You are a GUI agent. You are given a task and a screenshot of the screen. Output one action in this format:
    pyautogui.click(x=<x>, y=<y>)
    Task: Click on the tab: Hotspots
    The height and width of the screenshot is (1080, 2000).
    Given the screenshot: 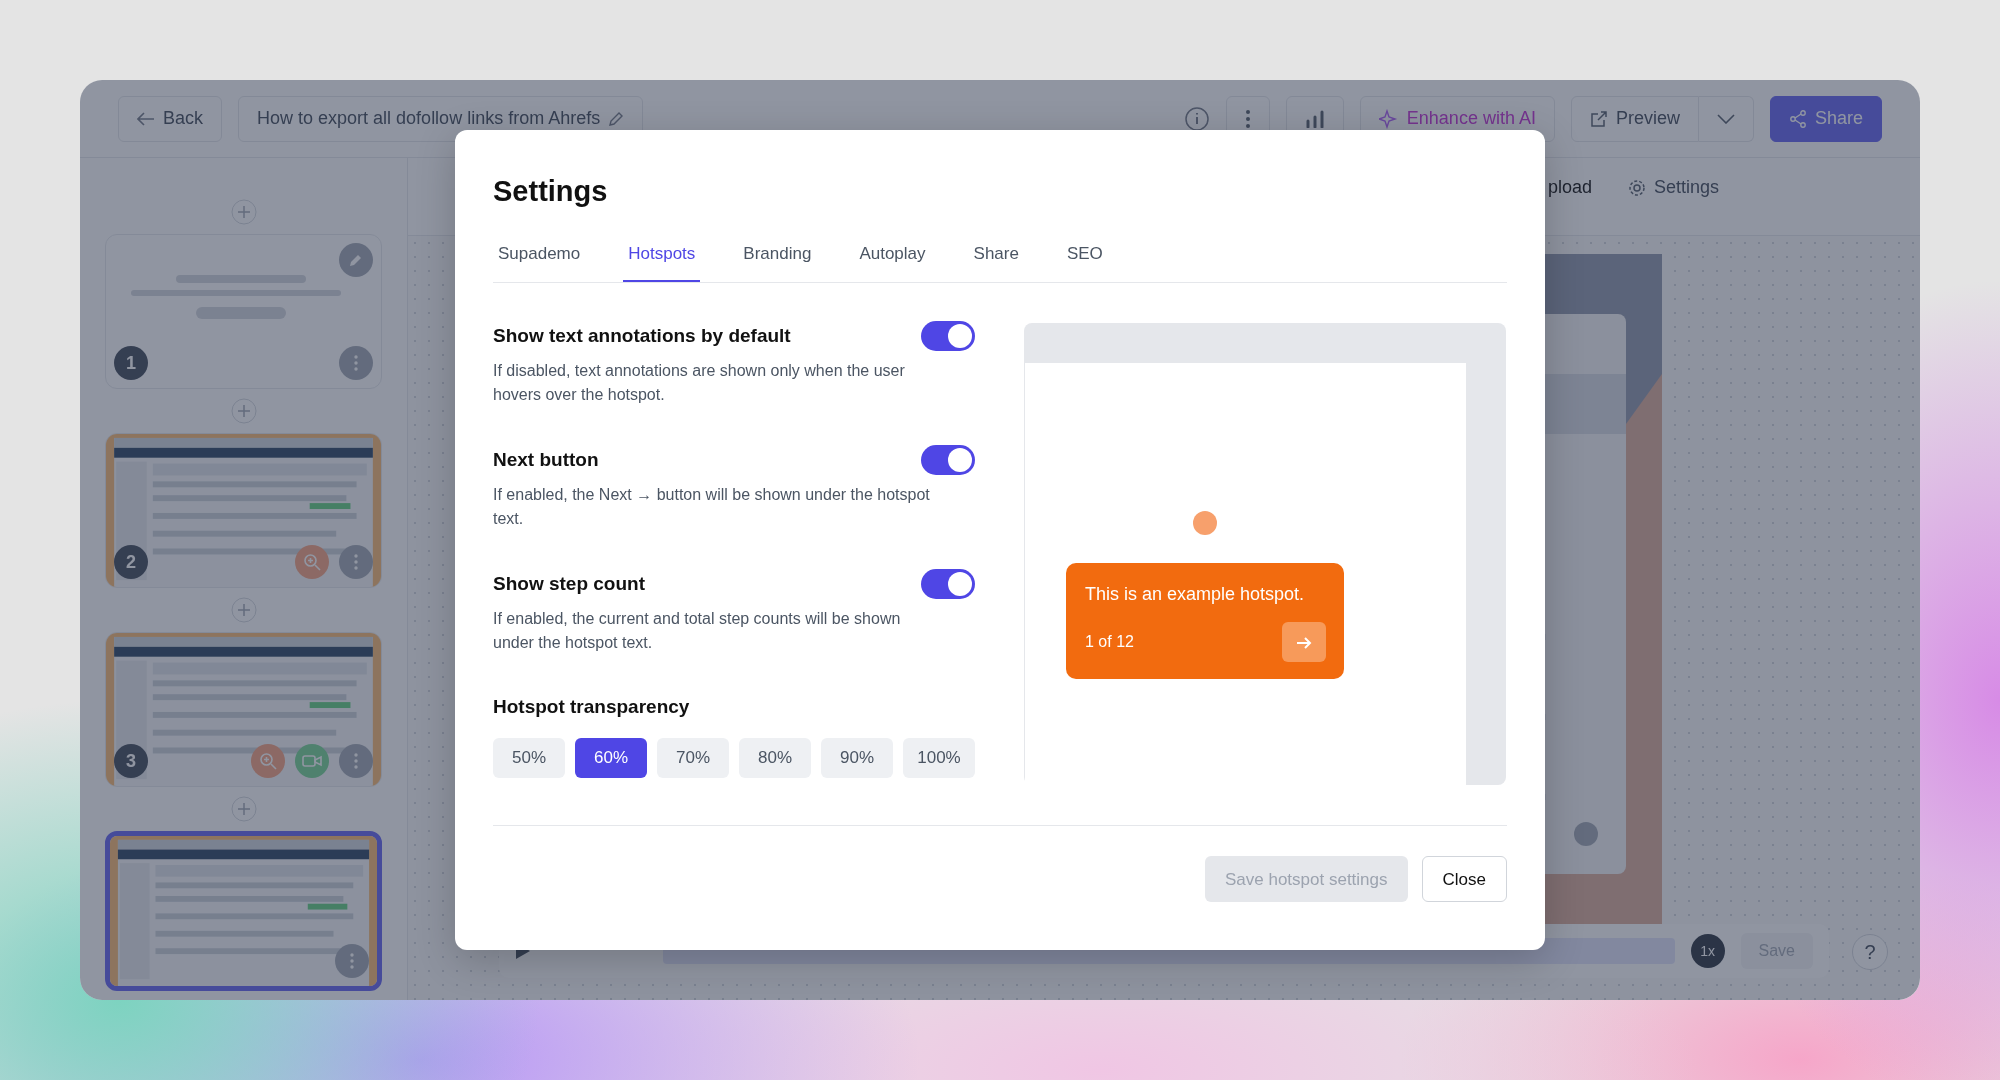 What is the action you would take?
    pyautogui.click(x=662, y=256)
    